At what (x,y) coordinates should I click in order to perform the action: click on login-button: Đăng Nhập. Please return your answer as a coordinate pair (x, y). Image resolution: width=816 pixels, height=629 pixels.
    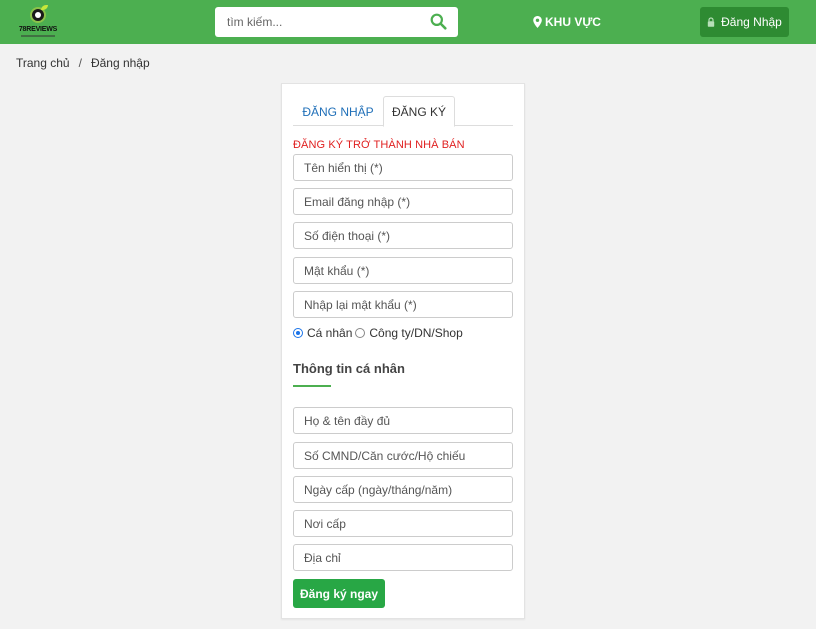
    Looking at the image, I should click on (744, 22).